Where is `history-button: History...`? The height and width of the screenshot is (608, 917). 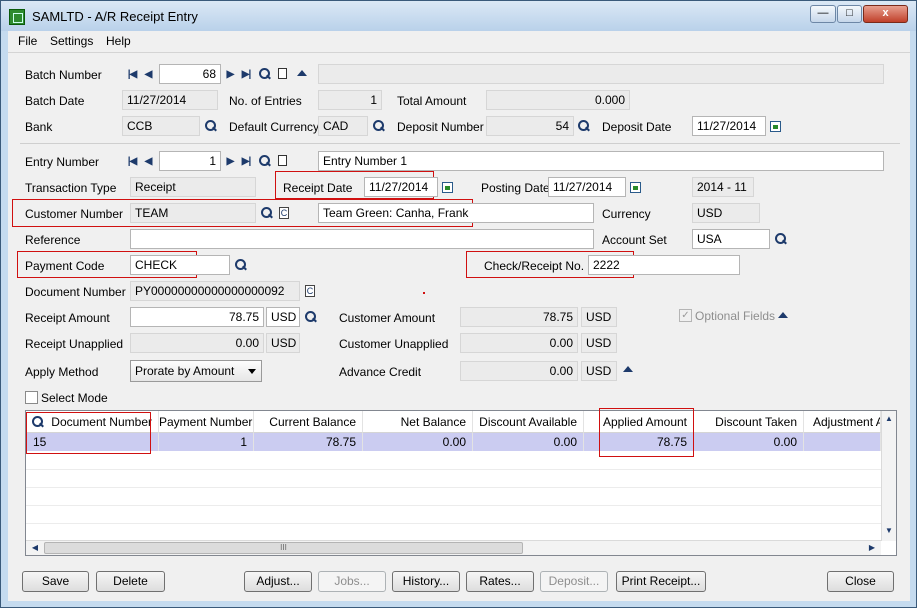
history-button: History... is located at coordinates (426, 581).